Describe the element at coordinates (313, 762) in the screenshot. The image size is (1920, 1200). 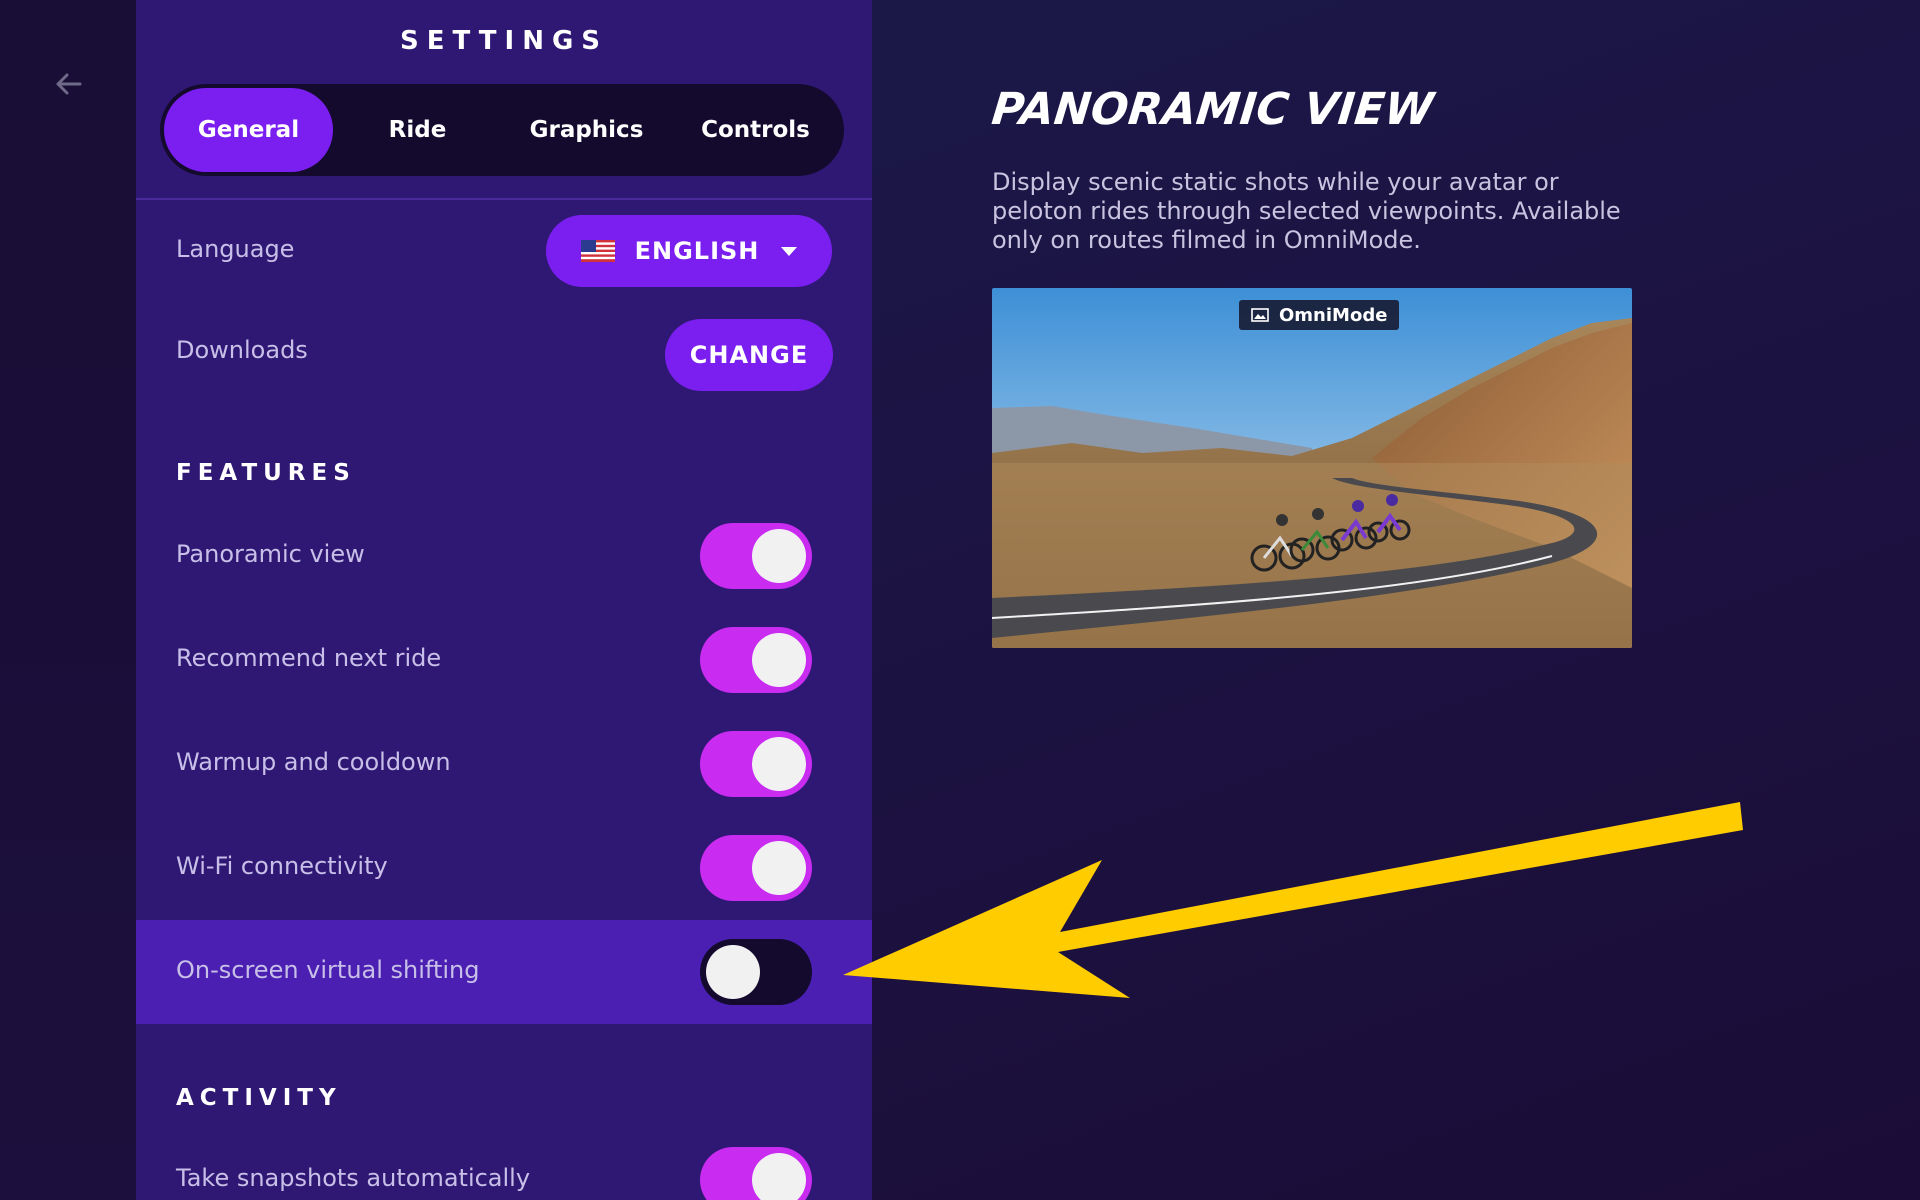
I see `feature-label-warmup-cooldown: Warmup and cooldown` at that location.